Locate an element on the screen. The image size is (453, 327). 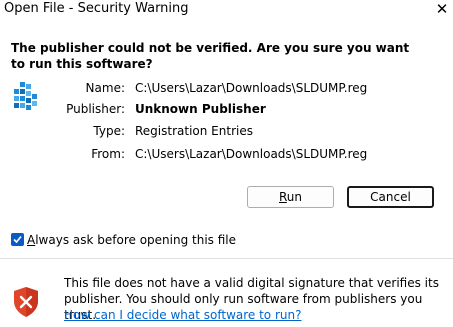
title-bar: Open File - Security Warning ✕ is located at coordinates (226, 11).